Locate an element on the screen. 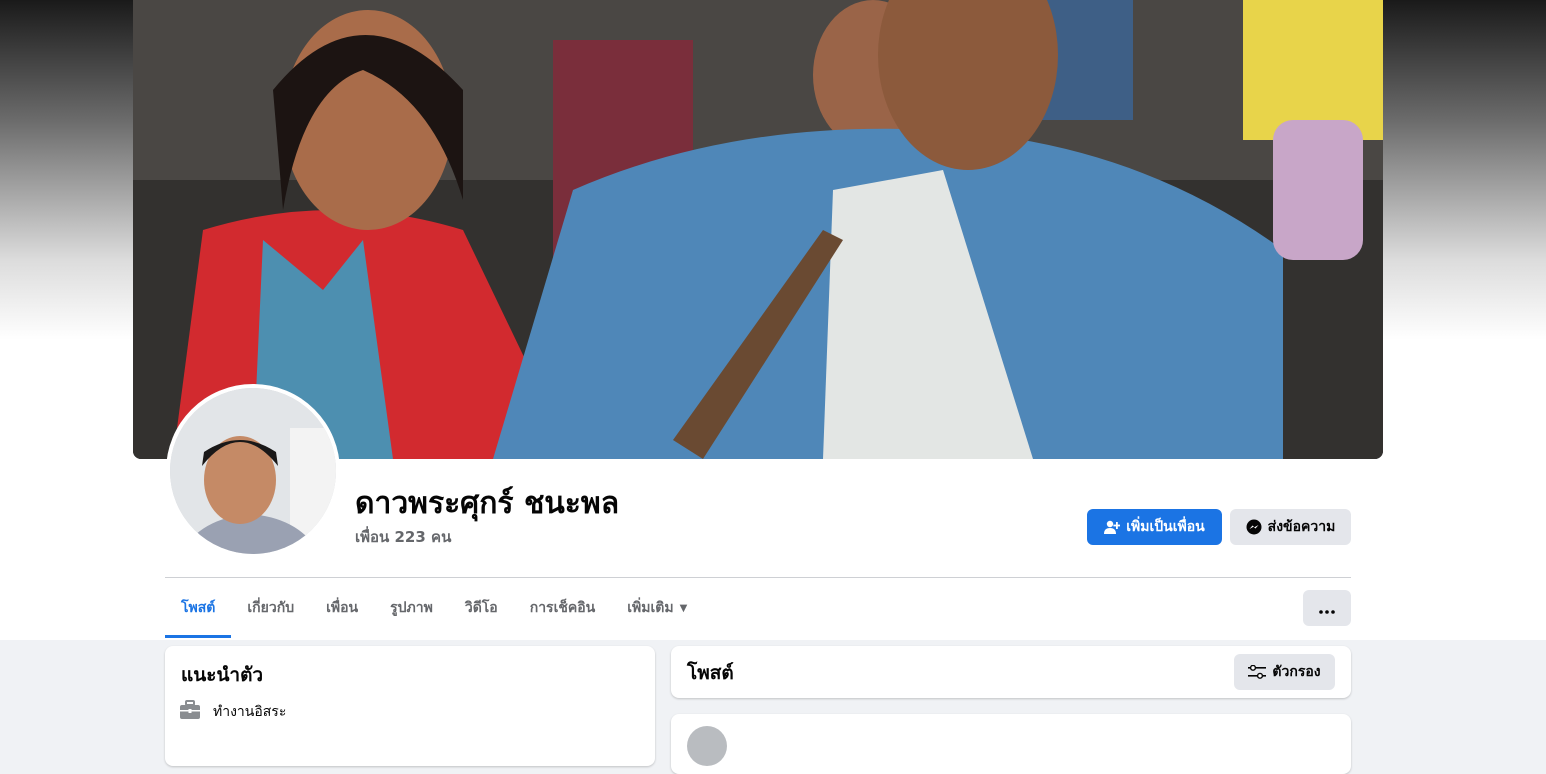 The width and height of the screenshot is (1546, 774). tab-label: เกี่ยวกับ is located at coordinates (271, 608).